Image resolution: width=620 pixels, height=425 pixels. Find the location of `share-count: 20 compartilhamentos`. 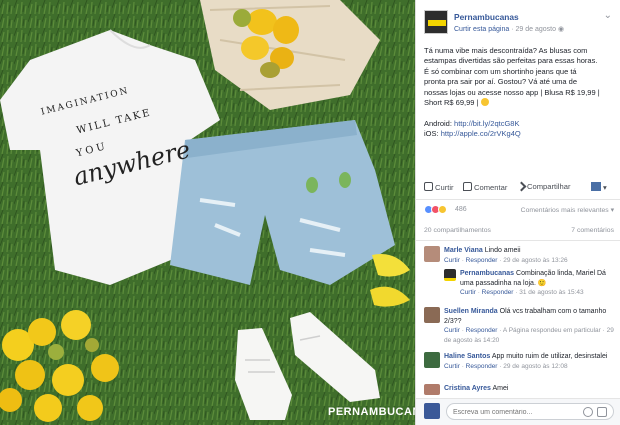

share-count: 20 compartilhamentos is located at coordinates (457, 230).